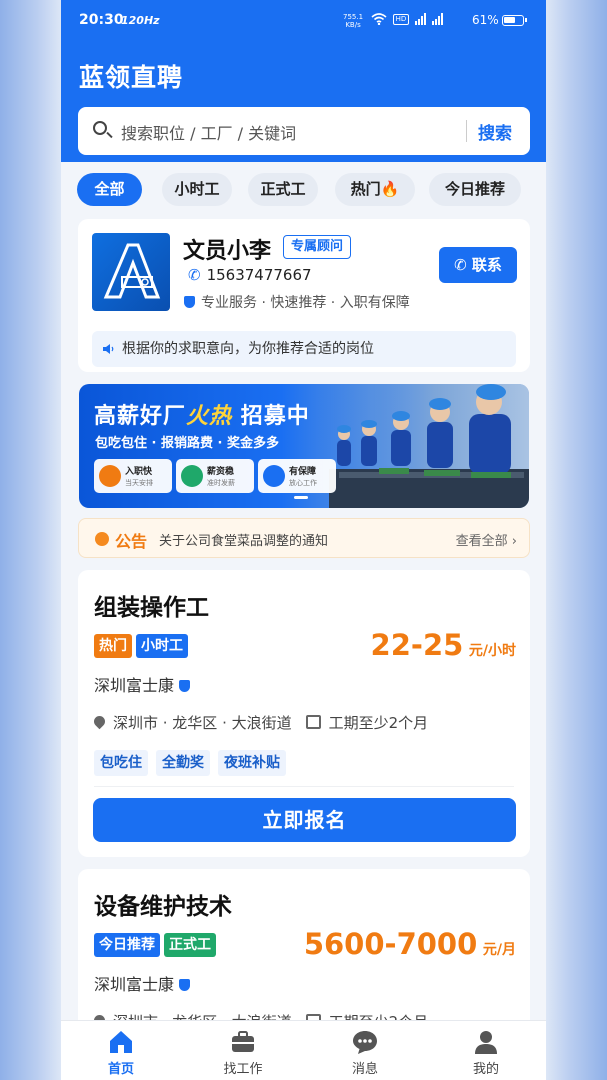 This screenshot has width=607, height=1080. I want to click on company-logo, so click(131, 272).